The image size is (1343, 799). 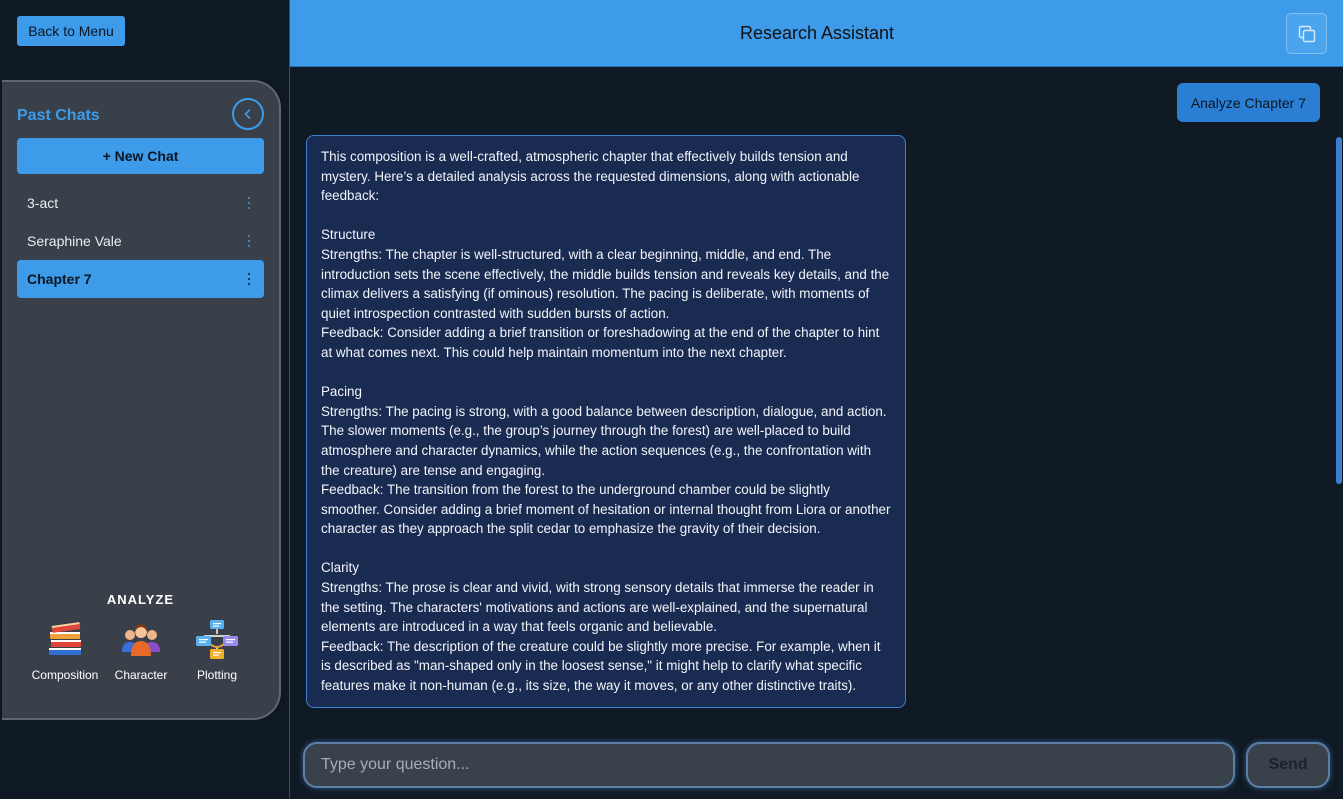 I want to click on collapse-sidebar-button, so click(x=248, y=114).